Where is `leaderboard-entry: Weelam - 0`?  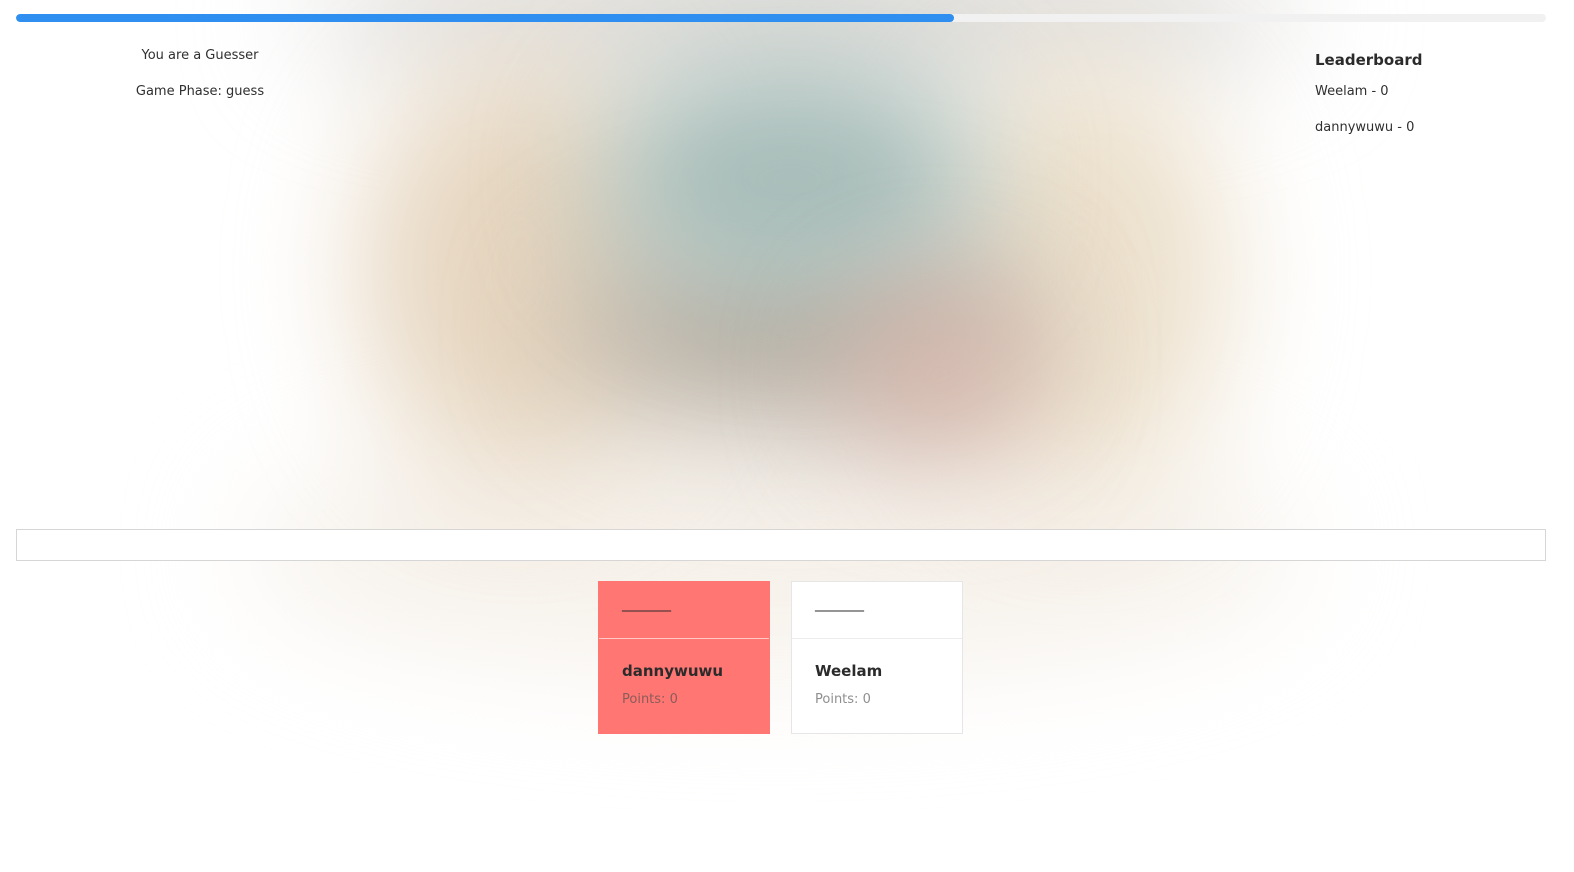 leaderboard-entry: Weelam - 0 is located at coordinates (1352, 91).